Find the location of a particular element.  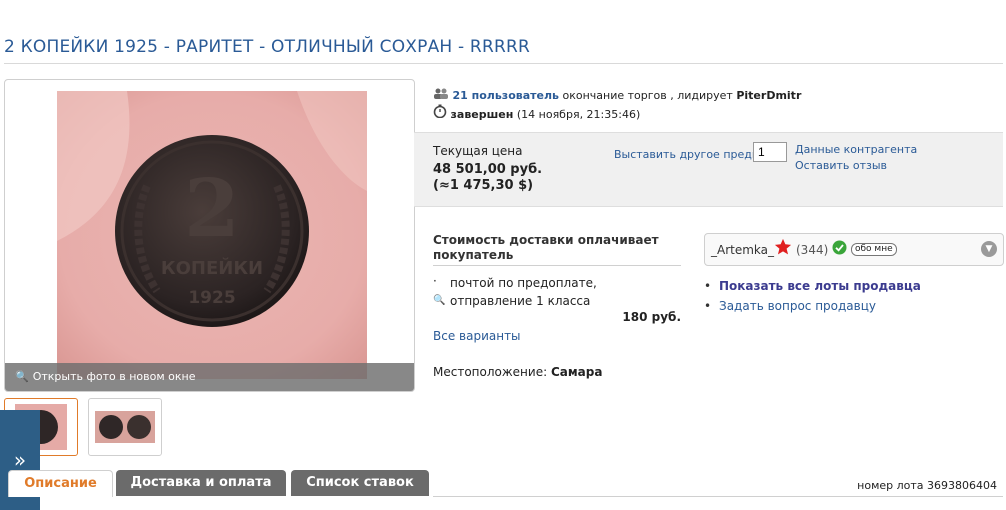

magnifier-icon: 🔍 is located at coordinates (22, 376).